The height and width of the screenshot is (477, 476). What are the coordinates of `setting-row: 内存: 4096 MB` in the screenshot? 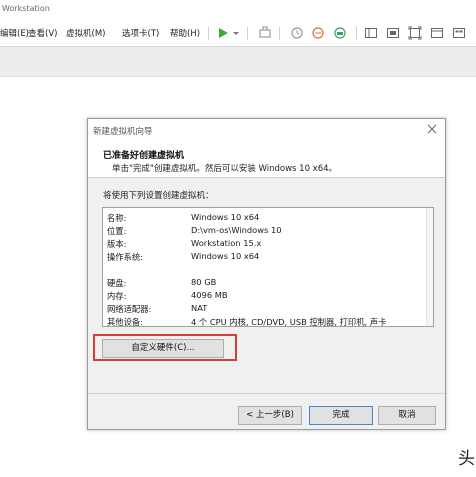 It's located at (268, 296).